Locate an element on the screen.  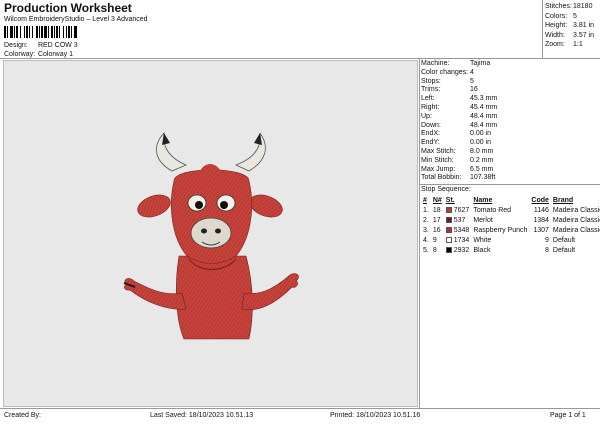
table-row: 4. 9 1734 White 9 Default is located at coordinates (510, 240).